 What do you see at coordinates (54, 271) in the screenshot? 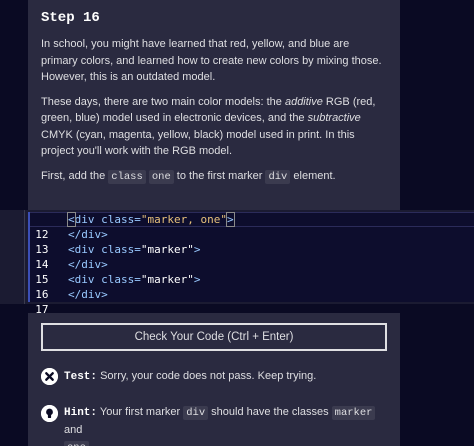
I see `code-line-15: 15 </div>` at bounding box center [54, 271].